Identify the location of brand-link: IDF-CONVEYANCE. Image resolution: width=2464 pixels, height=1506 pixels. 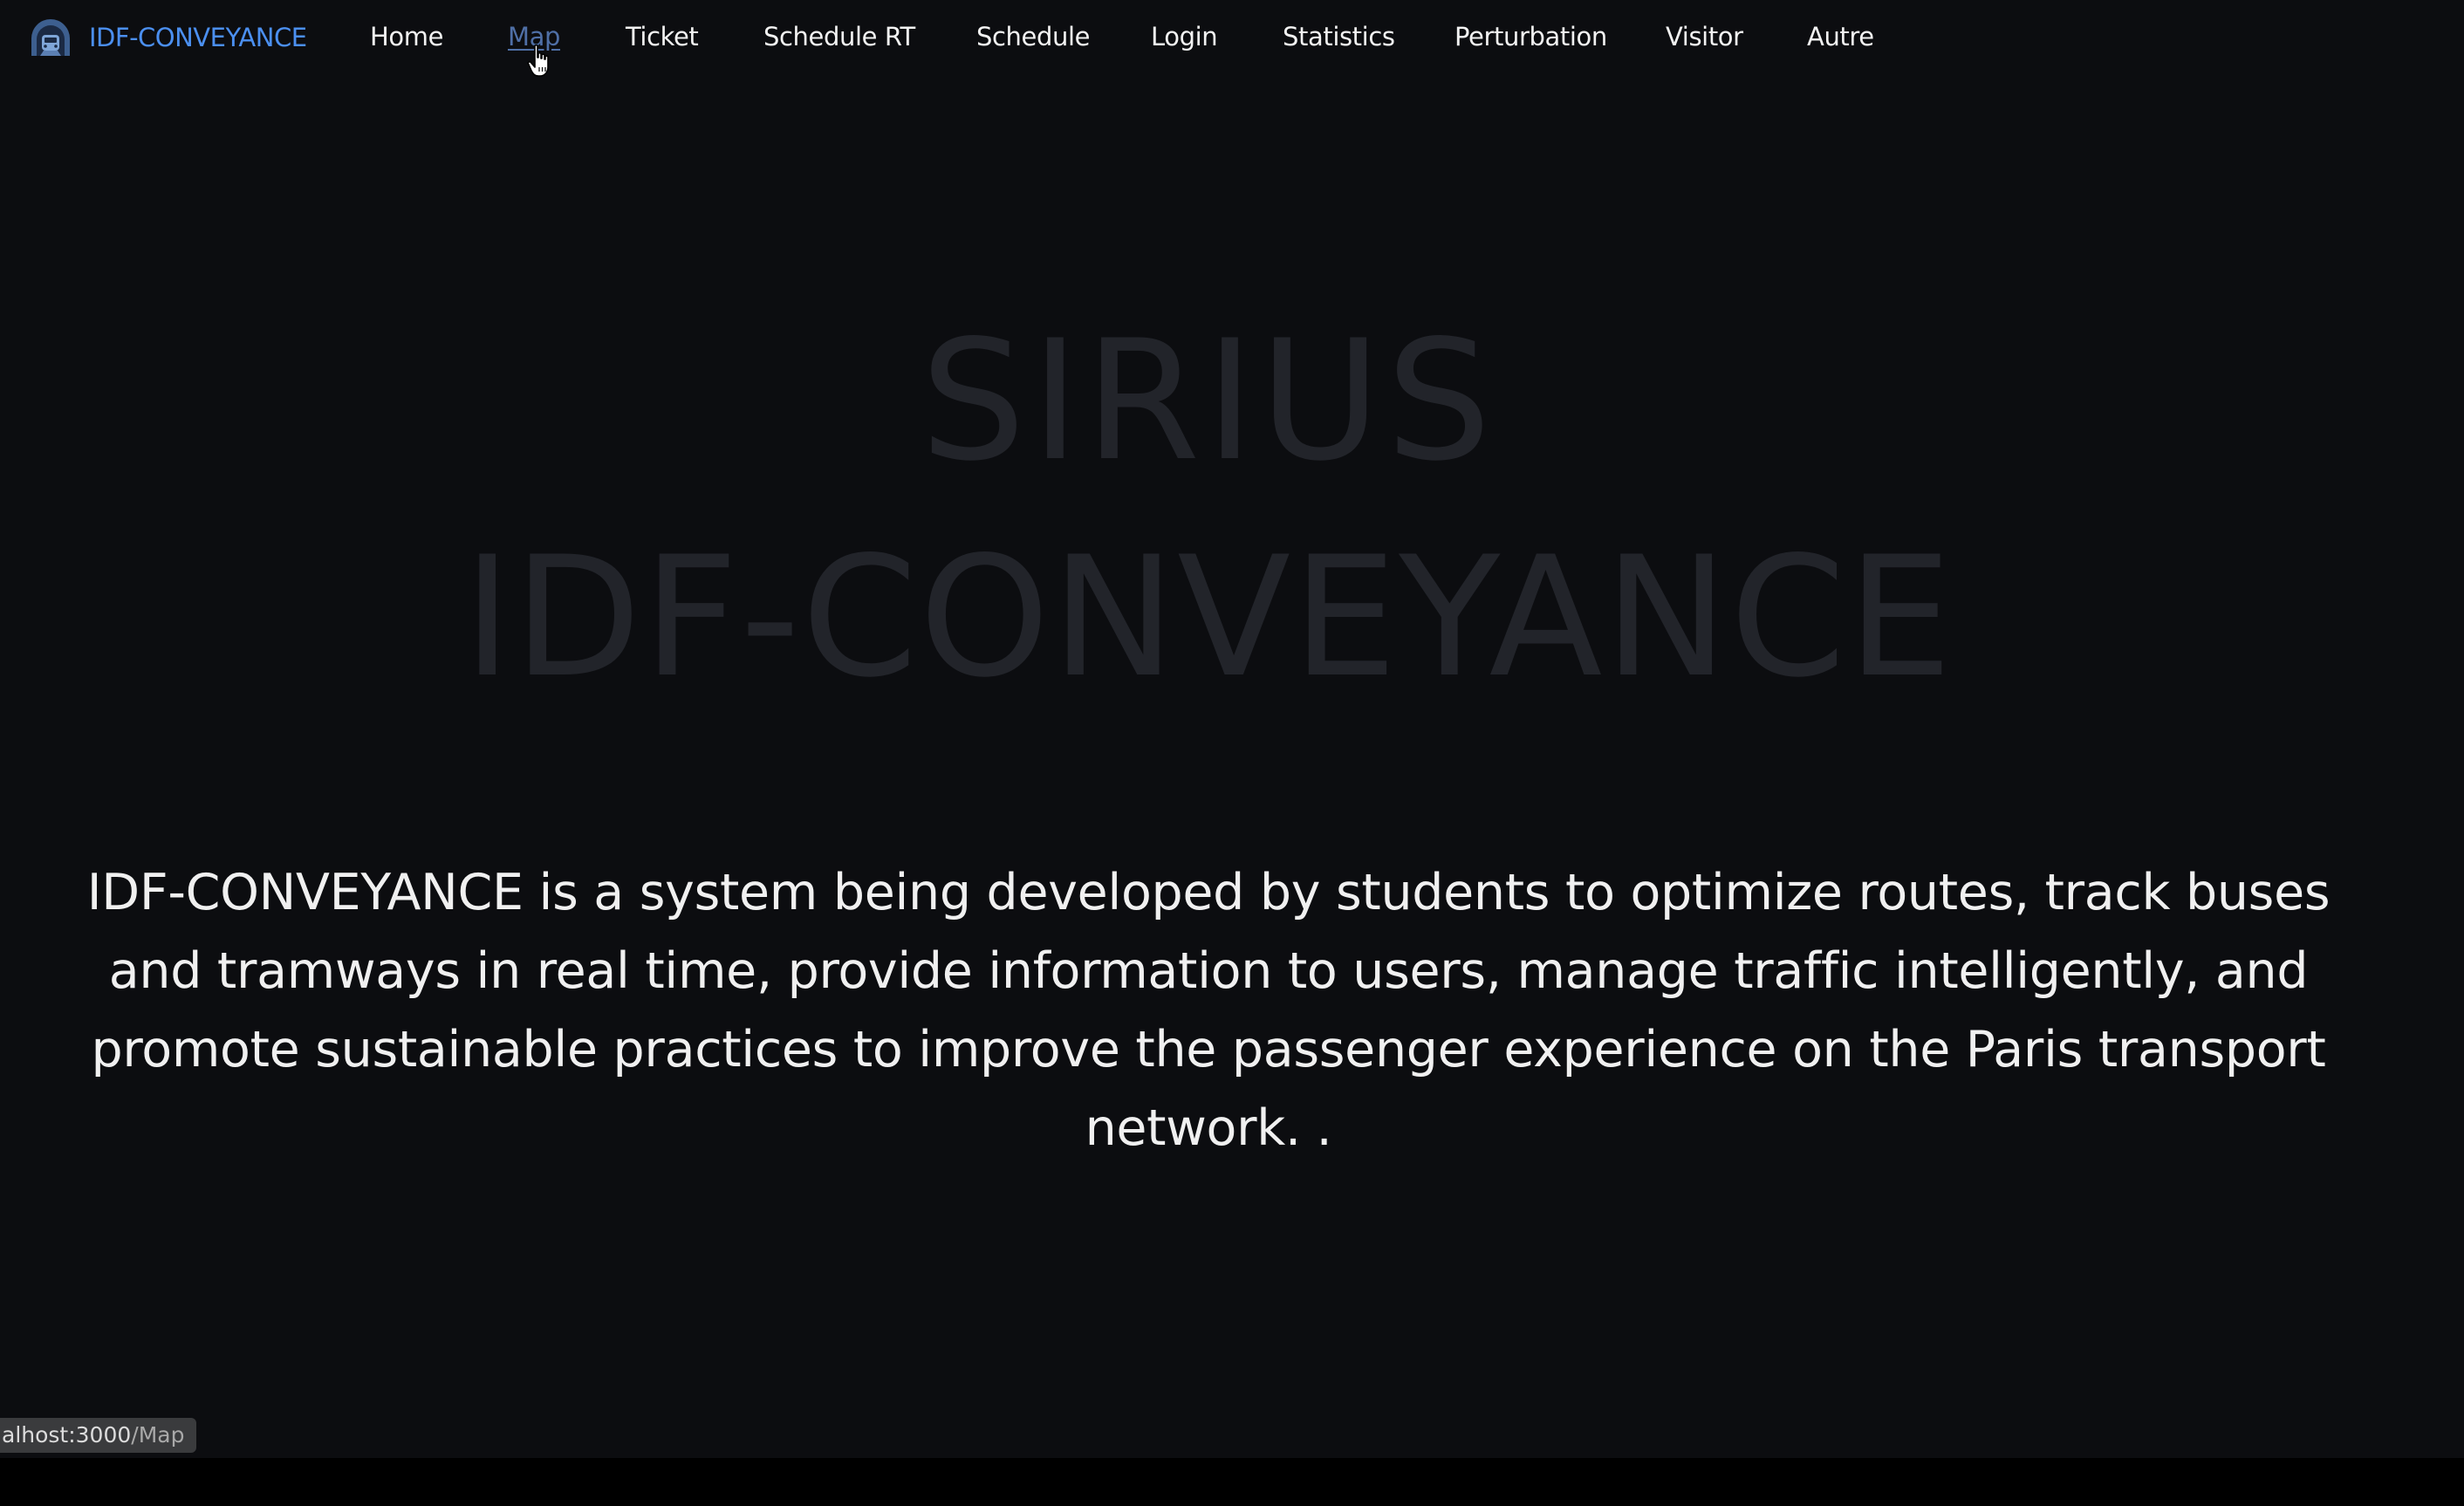
(167, 38).